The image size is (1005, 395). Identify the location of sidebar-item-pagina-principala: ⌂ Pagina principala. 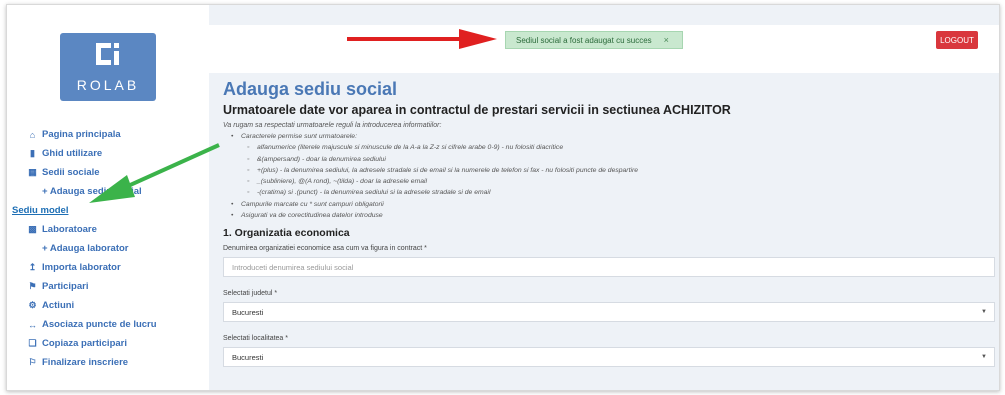
(117, 134).